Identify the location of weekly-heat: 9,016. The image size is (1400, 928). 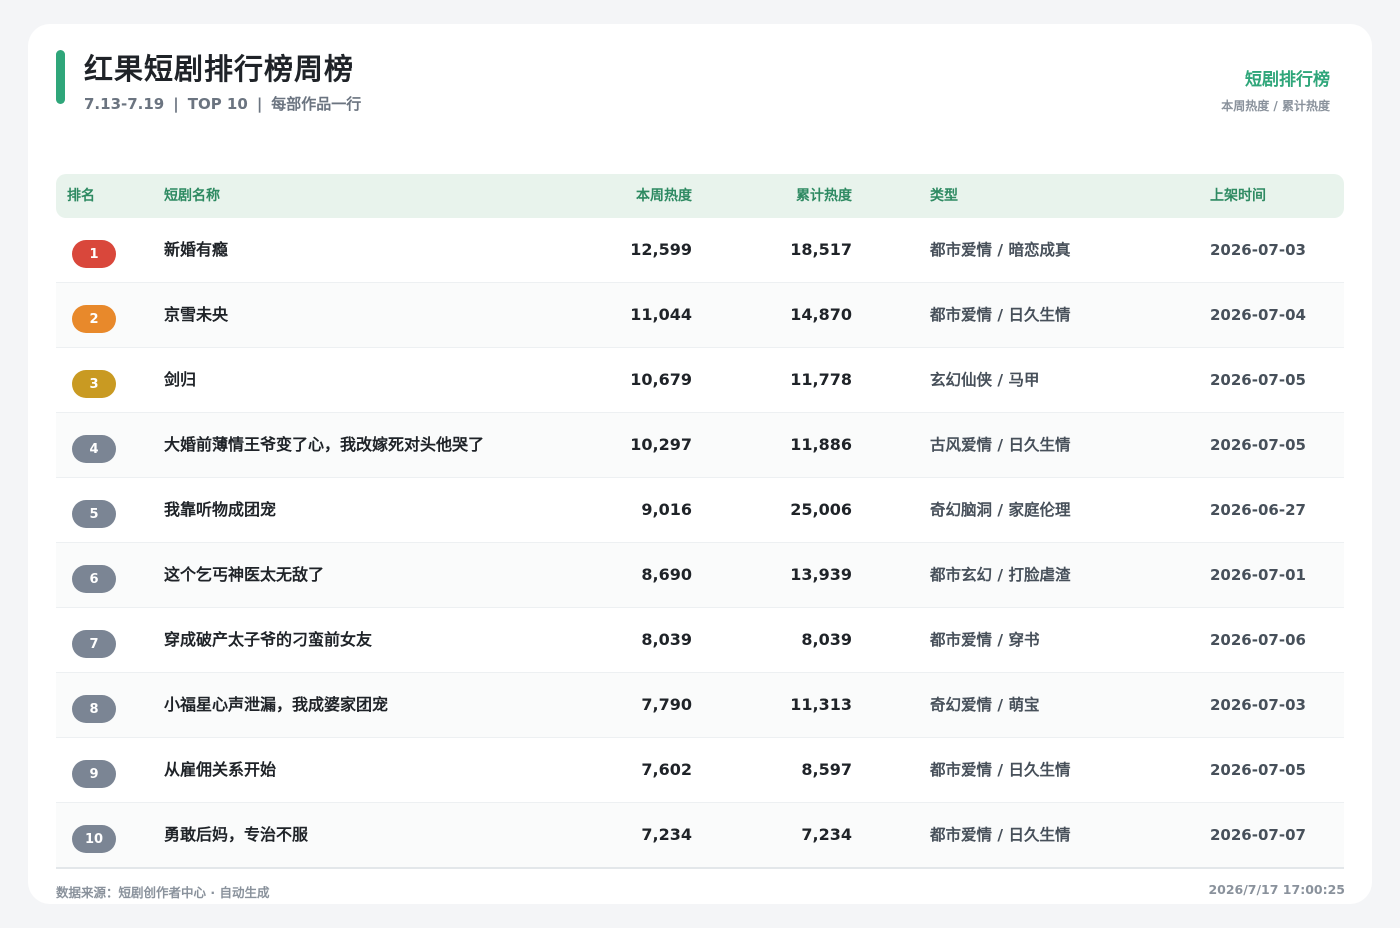
(666, 509).